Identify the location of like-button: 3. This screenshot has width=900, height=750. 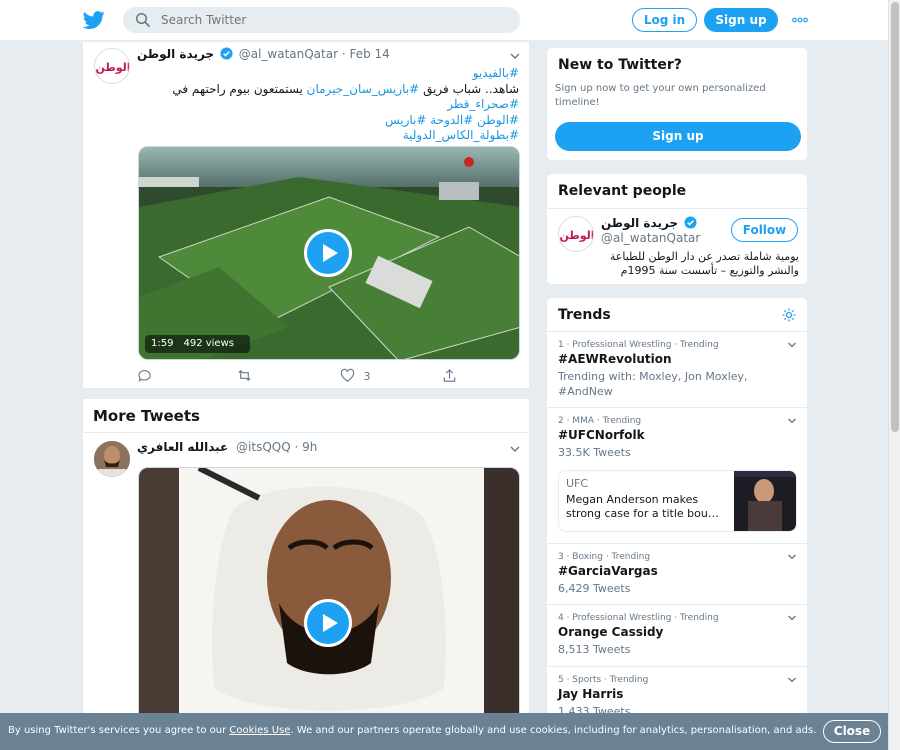
(355, 376).